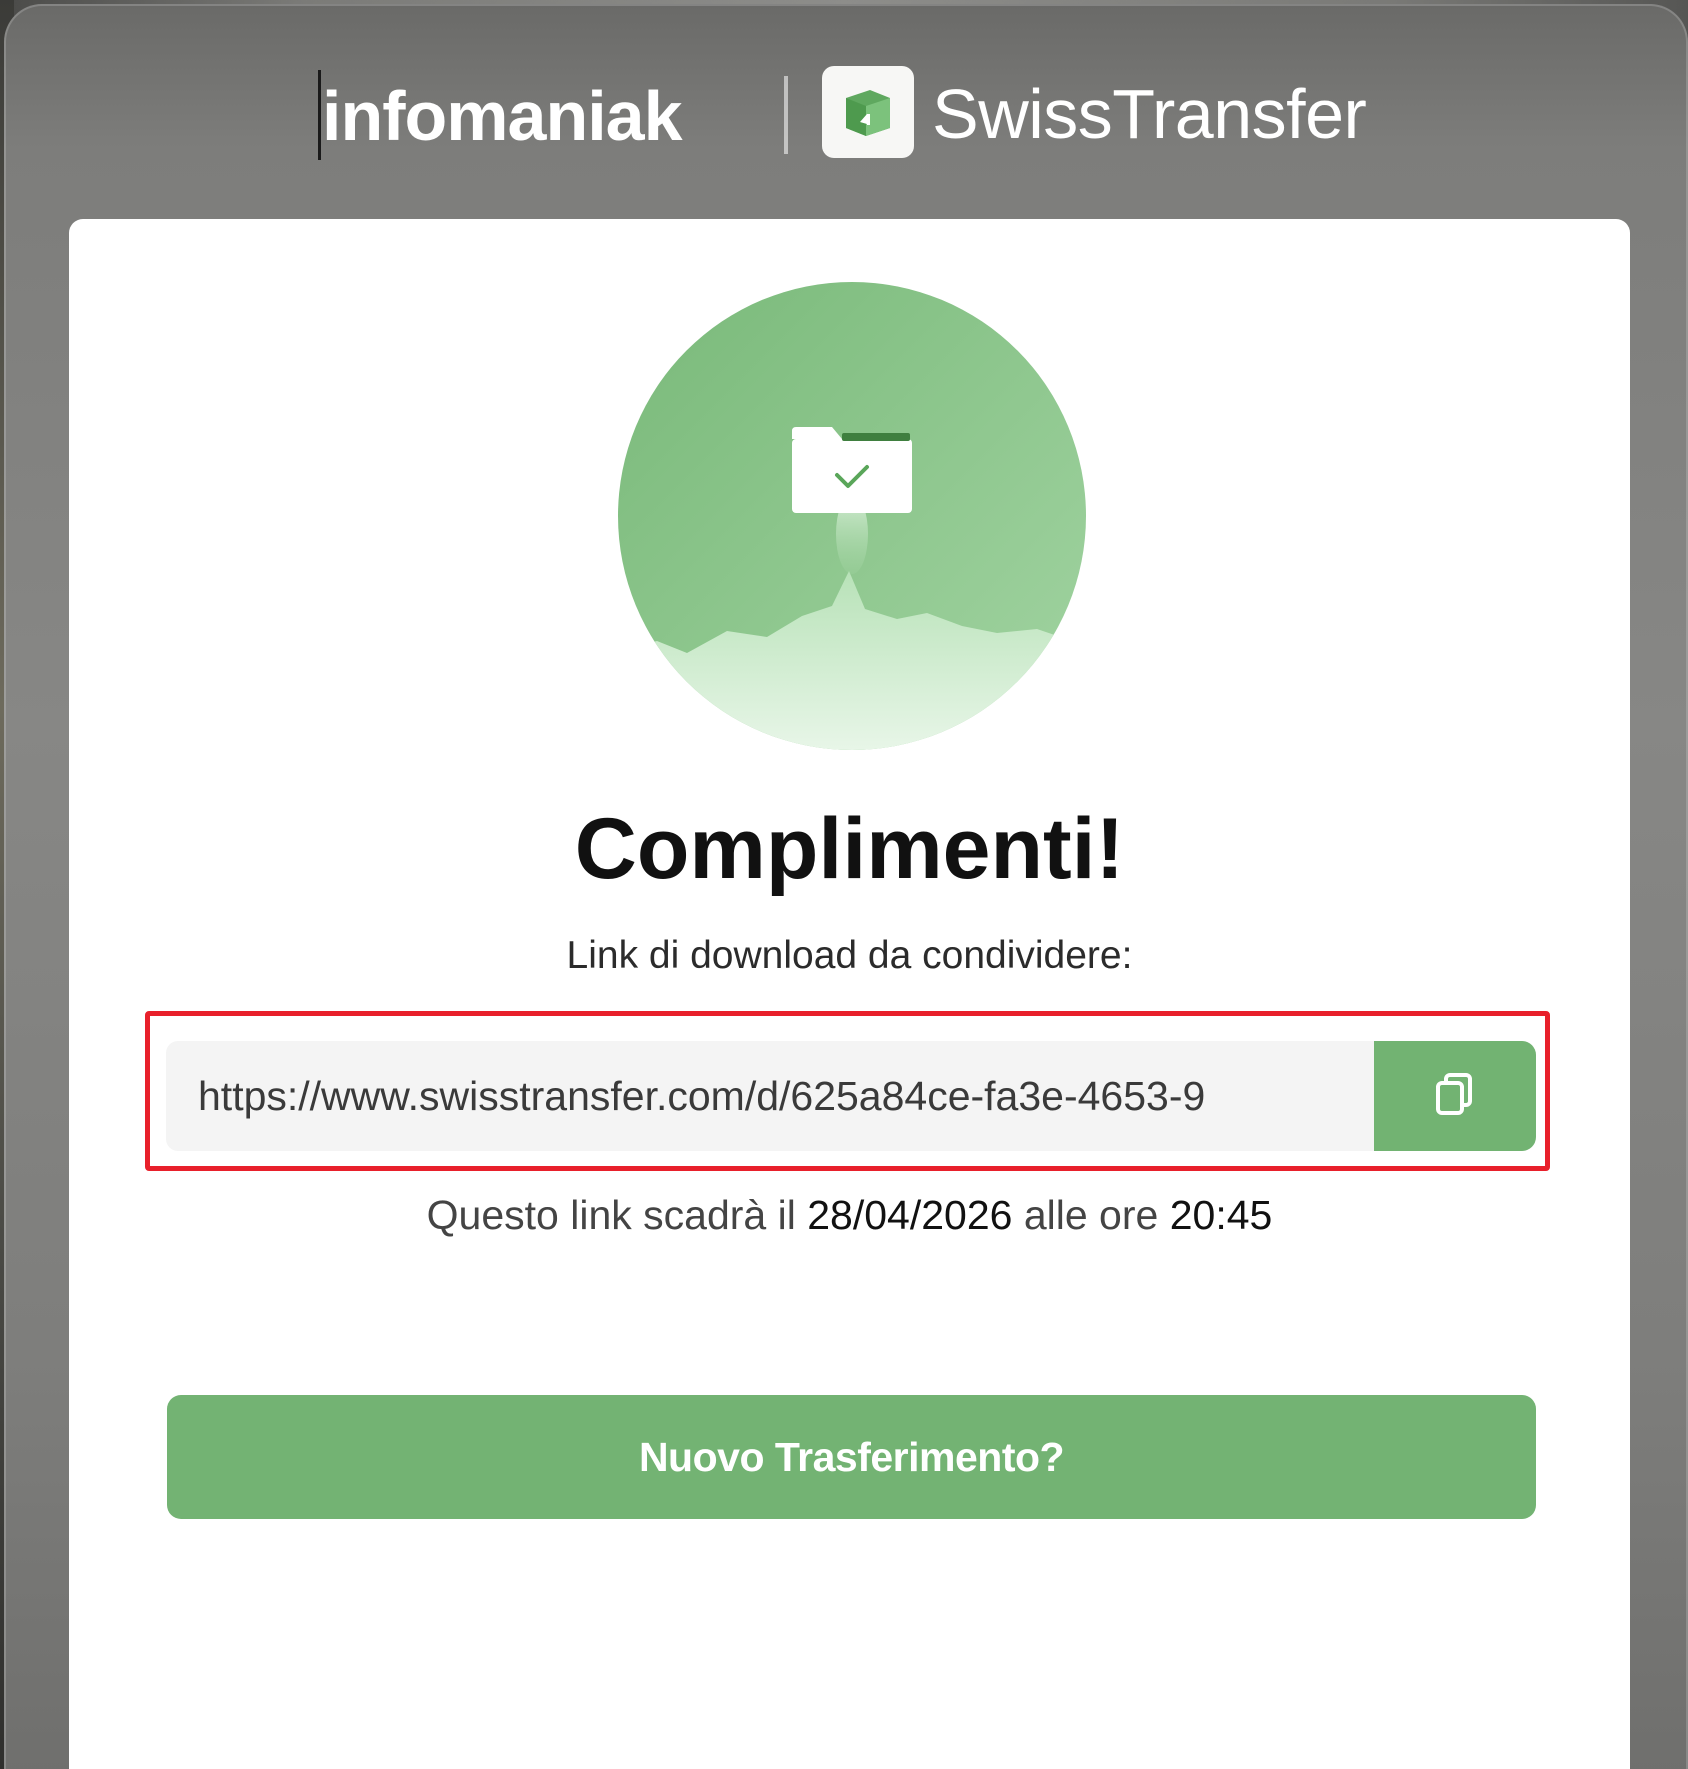  Describe the element at coordinates (910, 1215) in the screenshot. I see `expiry-date: 28/04/2026` at that location.